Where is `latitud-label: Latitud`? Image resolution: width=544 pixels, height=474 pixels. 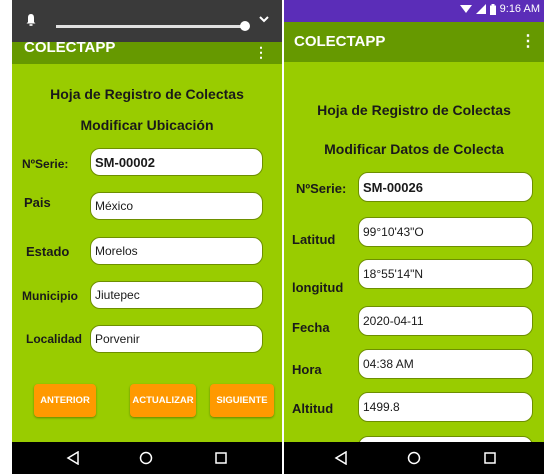 latitud-label: Latitud is located at coordinates (314, 239).